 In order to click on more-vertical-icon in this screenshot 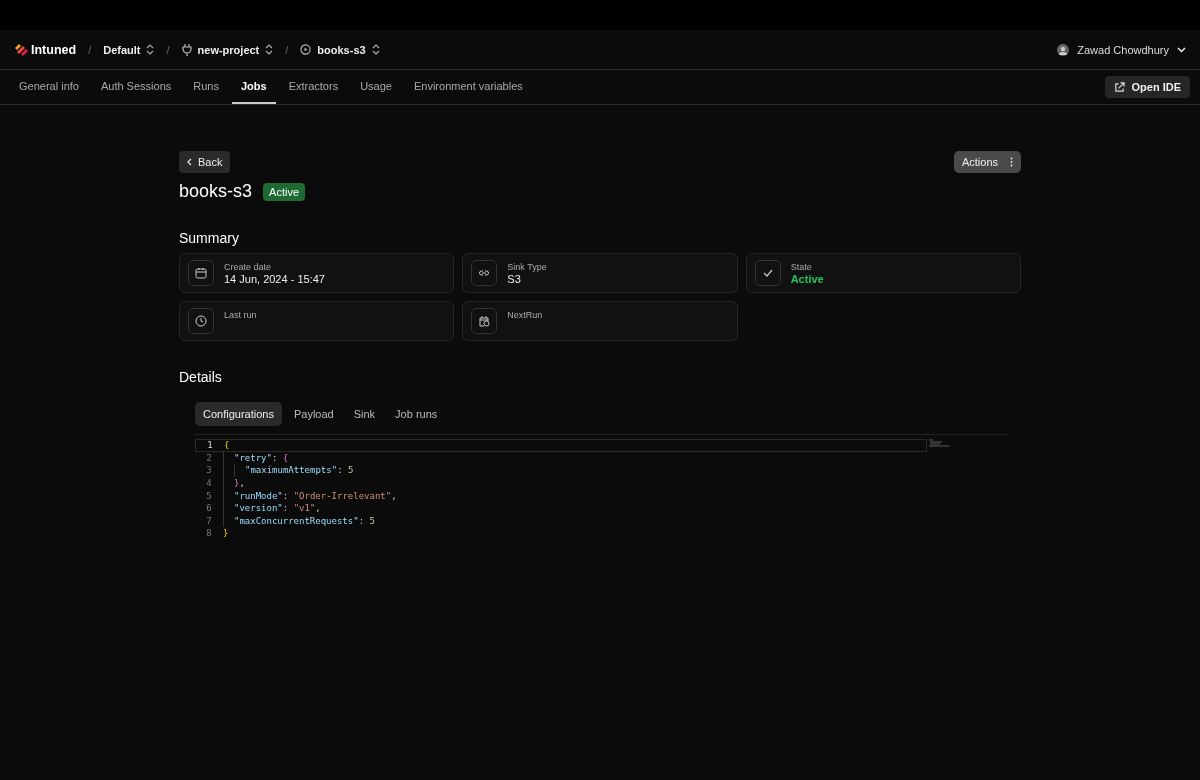, I will do `click(1011, 162)`.